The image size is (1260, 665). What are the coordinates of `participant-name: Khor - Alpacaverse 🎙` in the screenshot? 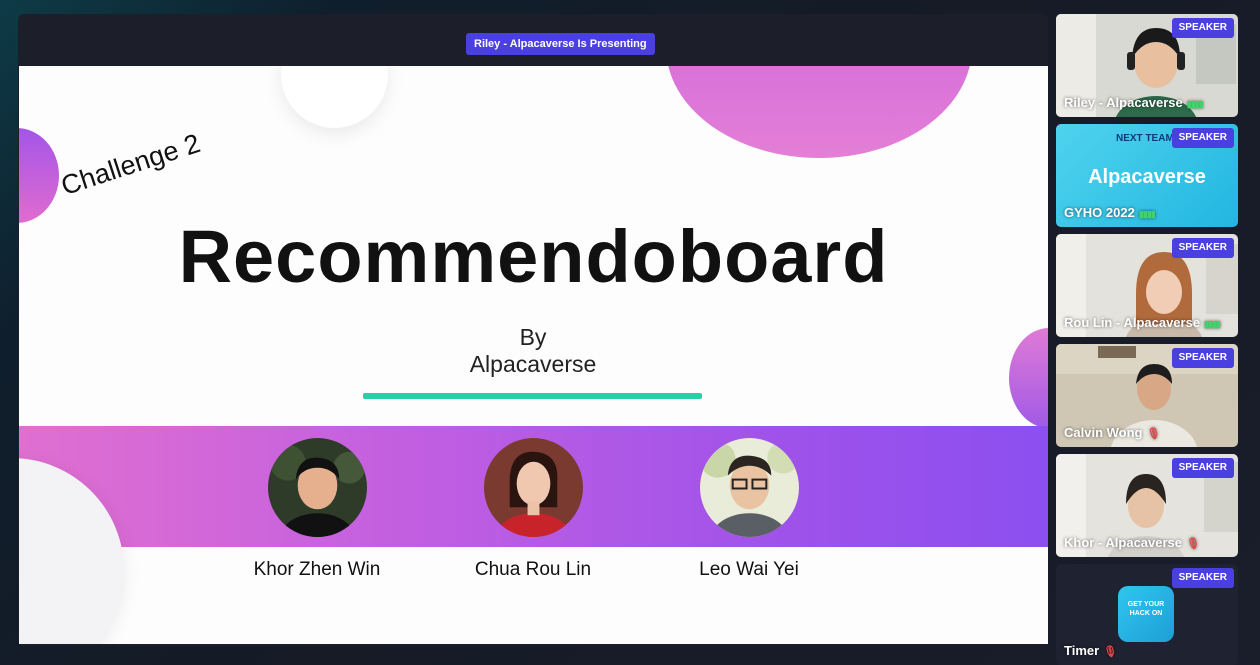 It's located at (1148, 543).